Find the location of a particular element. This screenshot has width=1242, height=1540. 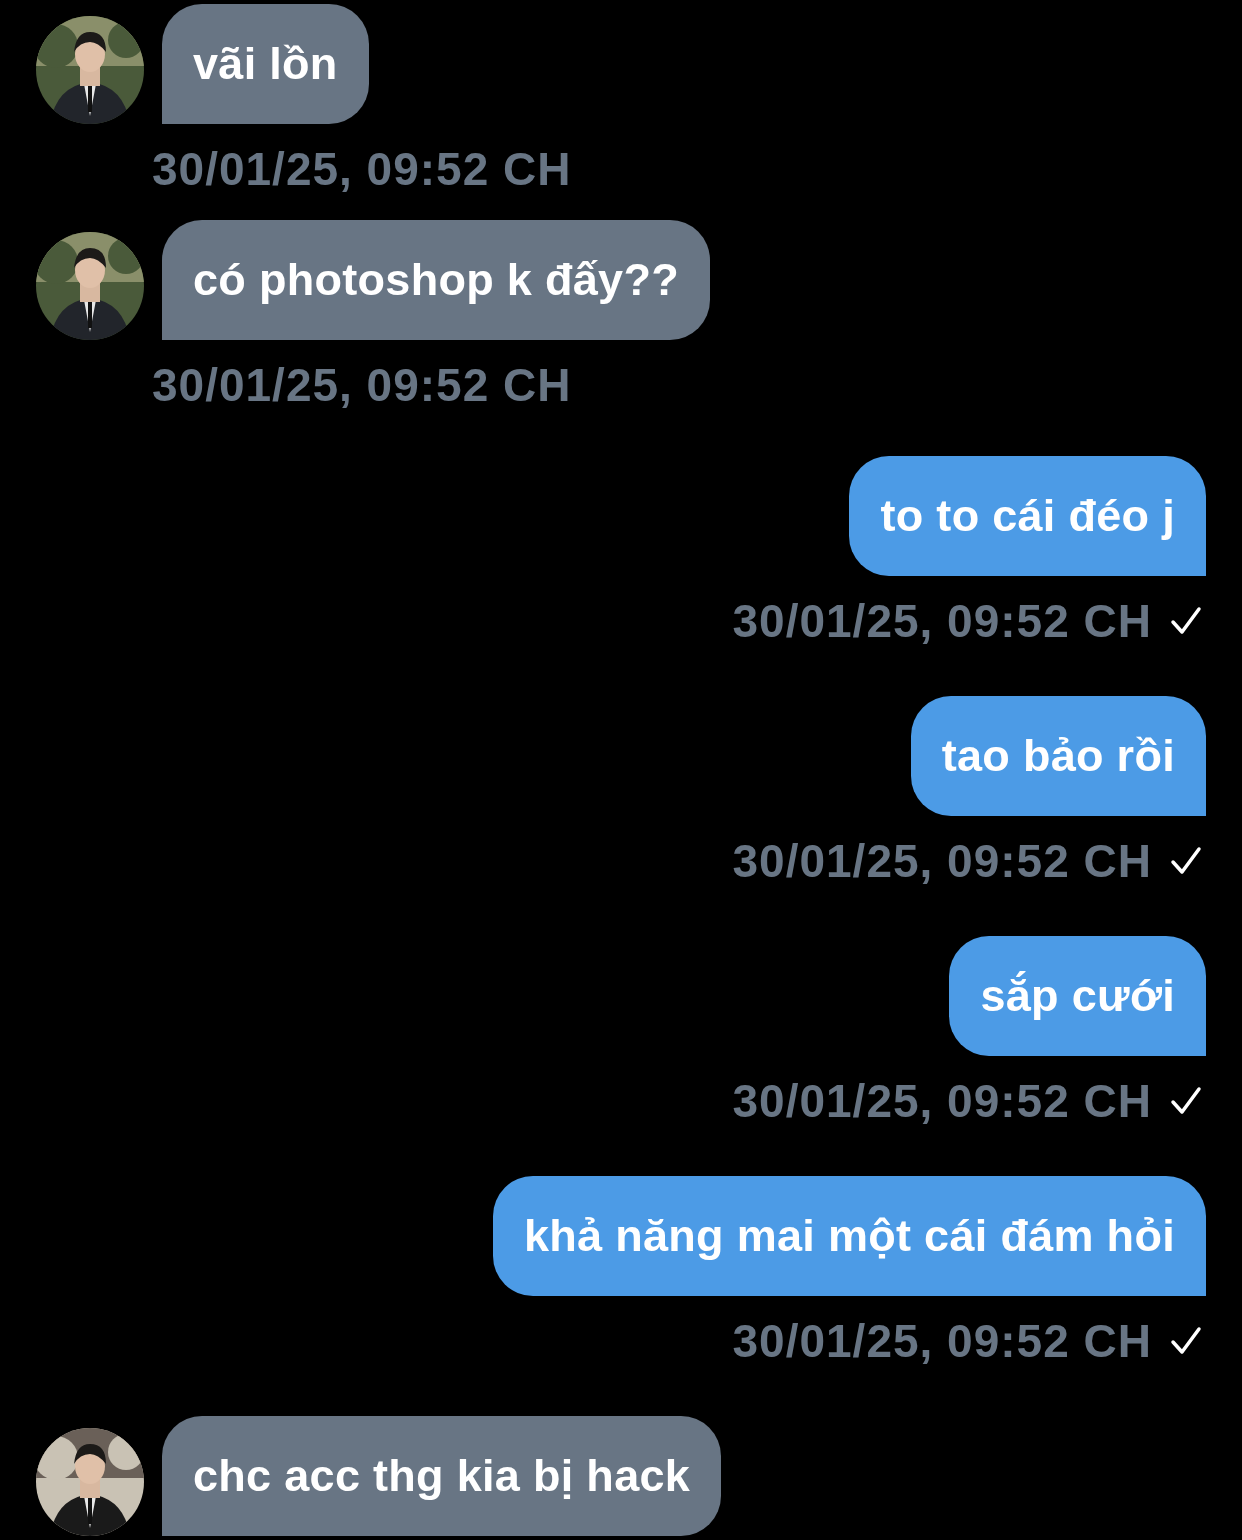

message-bubble: khả năng mai một cái đám hỏi is located at coordinates (849, 1236).